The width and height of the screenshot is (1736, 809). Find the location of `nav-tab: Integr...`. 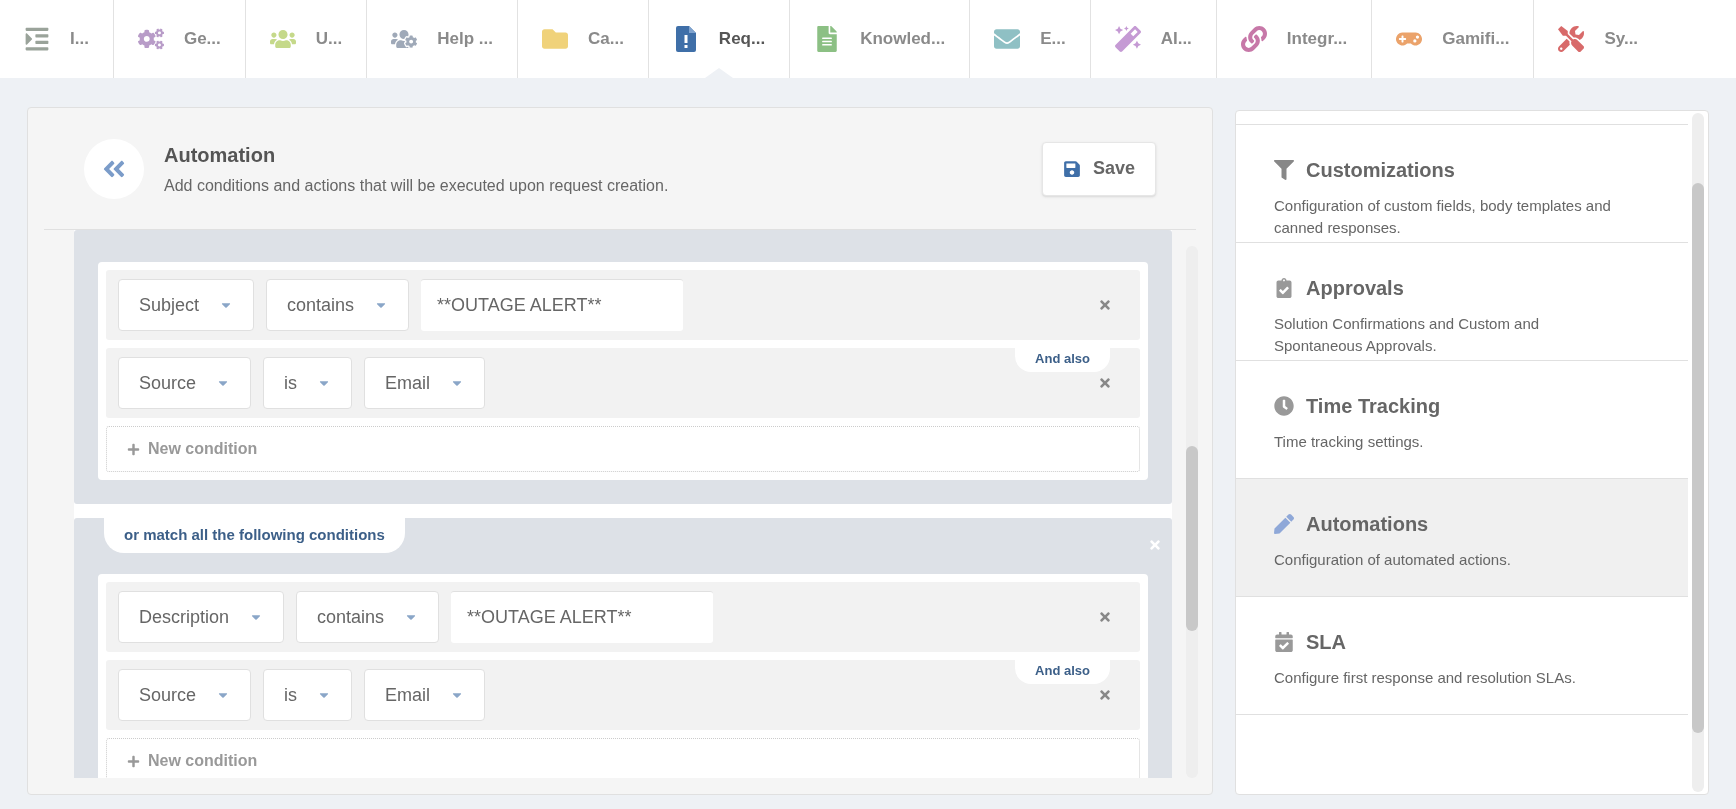

nav-tab: Integr... is located at coordinates (1294, 39).